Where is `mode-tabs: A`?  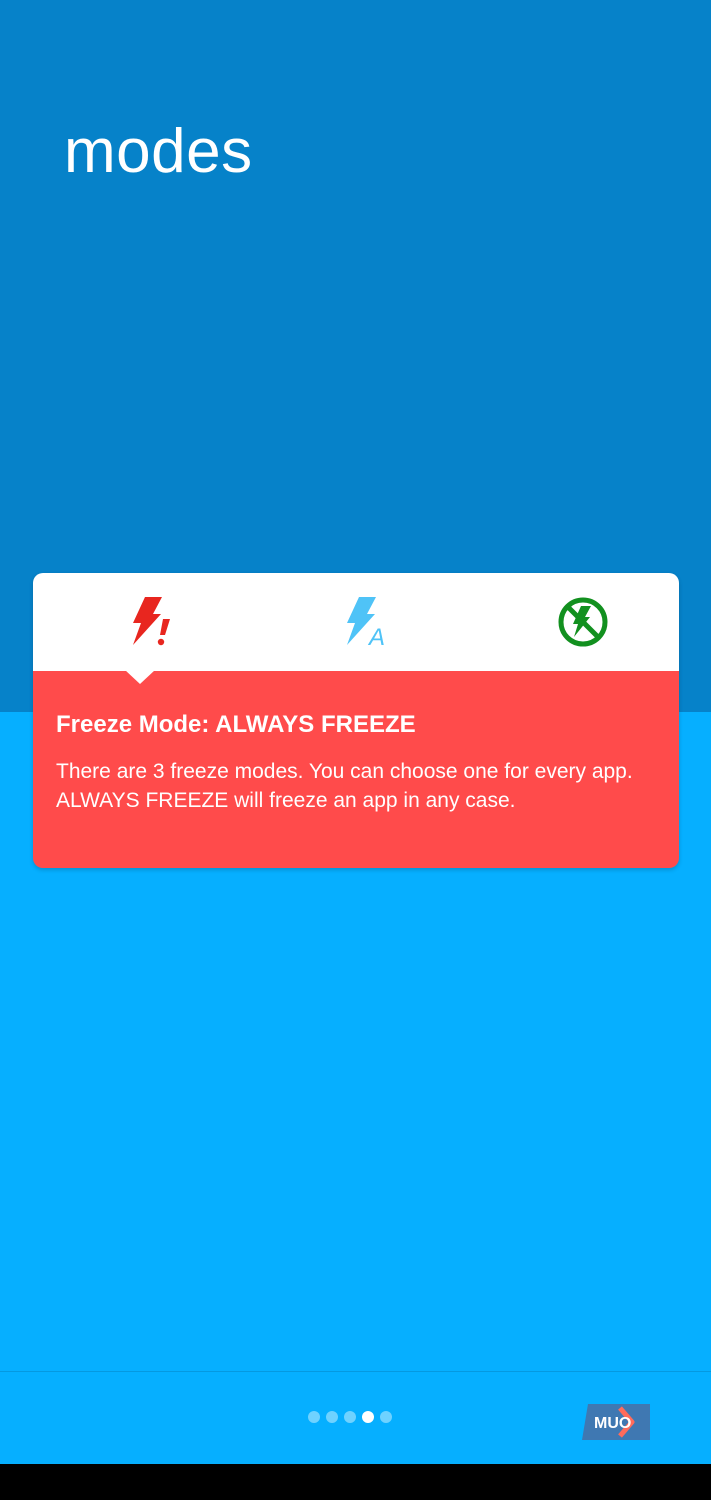 mode-tabs: A is located at coordinates (356, 622).